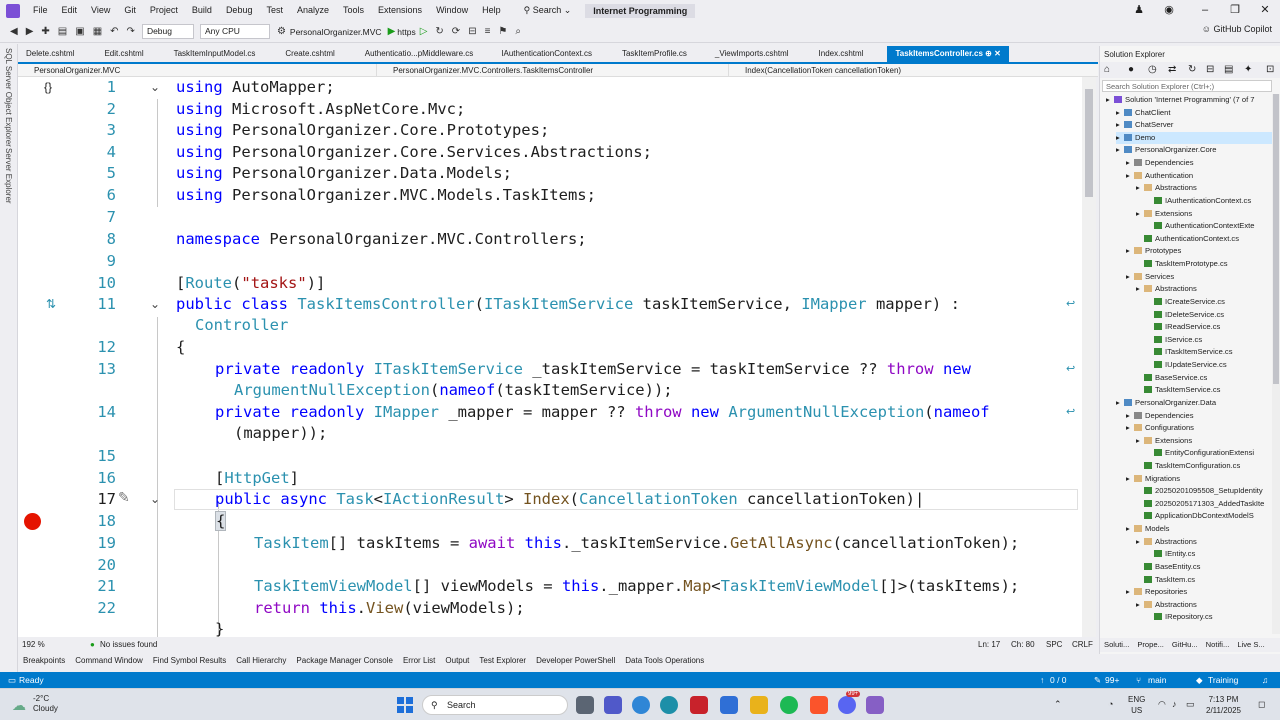 The image size is (1280, 720). I want to click on tree-item: ▸ Prototypes, so click(1201, 251).